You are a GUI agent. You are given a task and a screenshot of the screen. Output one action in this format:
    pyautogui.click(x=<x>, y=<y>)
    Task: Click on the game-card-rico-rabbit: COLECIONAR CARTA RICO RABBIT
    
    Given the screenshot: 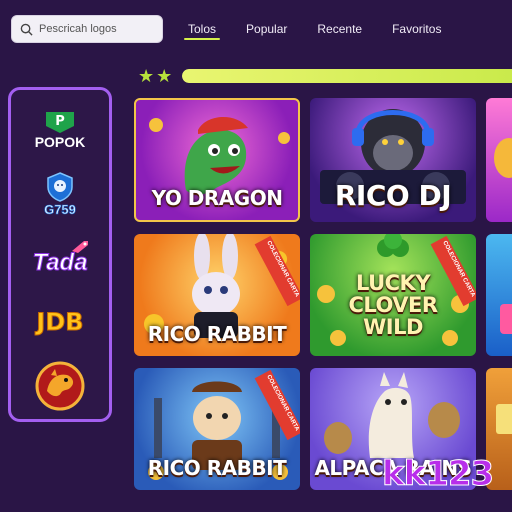 What is the action you would take?
    pyautogui.click(x=217, y=295)
    